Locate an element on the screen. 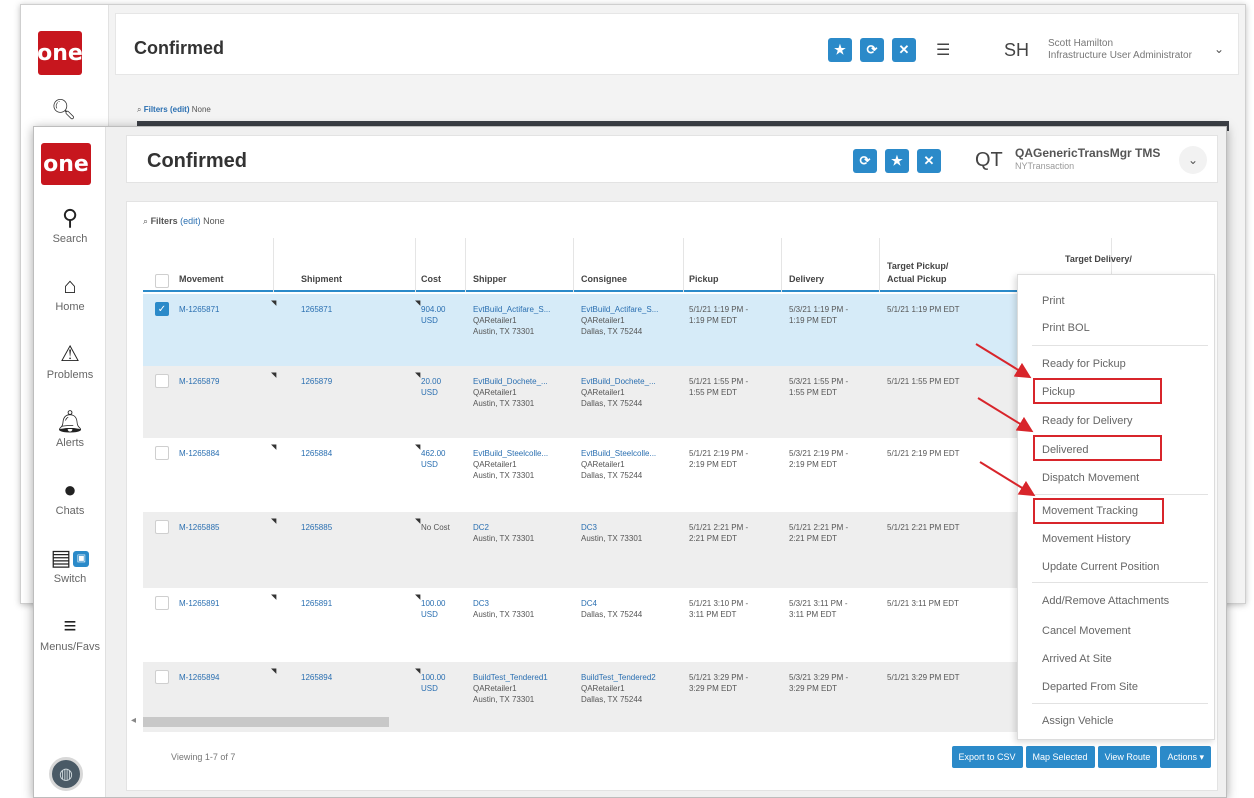 This screenshot has height=798, width=1254. arrow-to-delivered is located at coordinates (1005, 415).